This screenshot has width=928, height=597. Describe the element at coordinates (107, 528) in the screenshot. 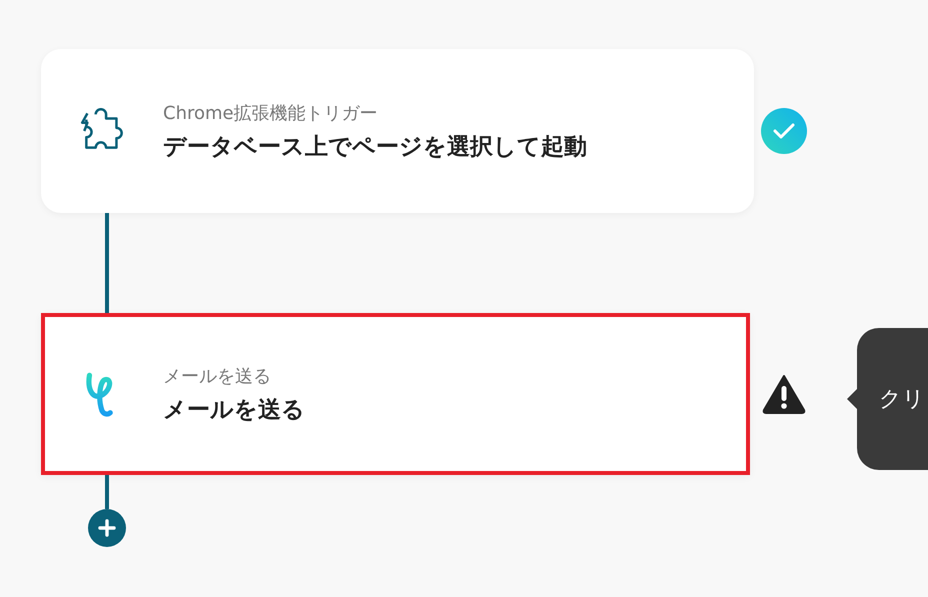

I see `add-step-icon` at that location.